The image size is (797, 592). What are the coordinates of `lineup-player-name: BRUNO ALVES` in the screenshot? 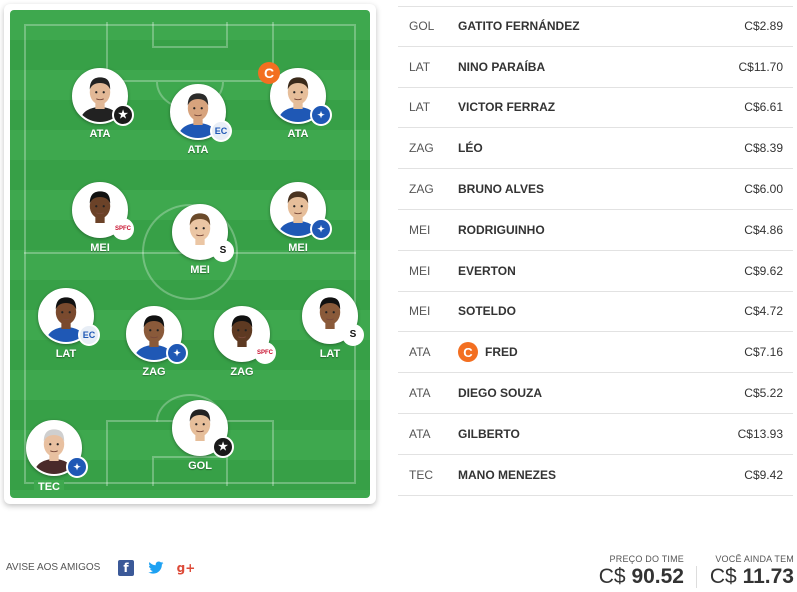 It's located at (501, 189).